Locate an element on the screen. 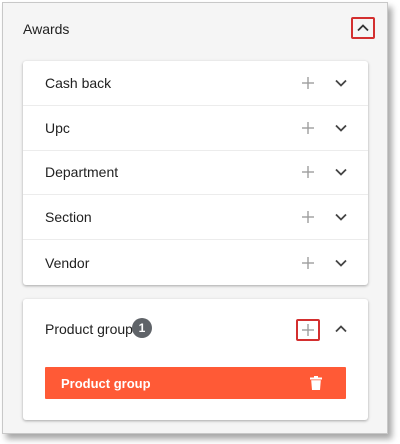  expand-upc-button is located at coordinates (341, 128).